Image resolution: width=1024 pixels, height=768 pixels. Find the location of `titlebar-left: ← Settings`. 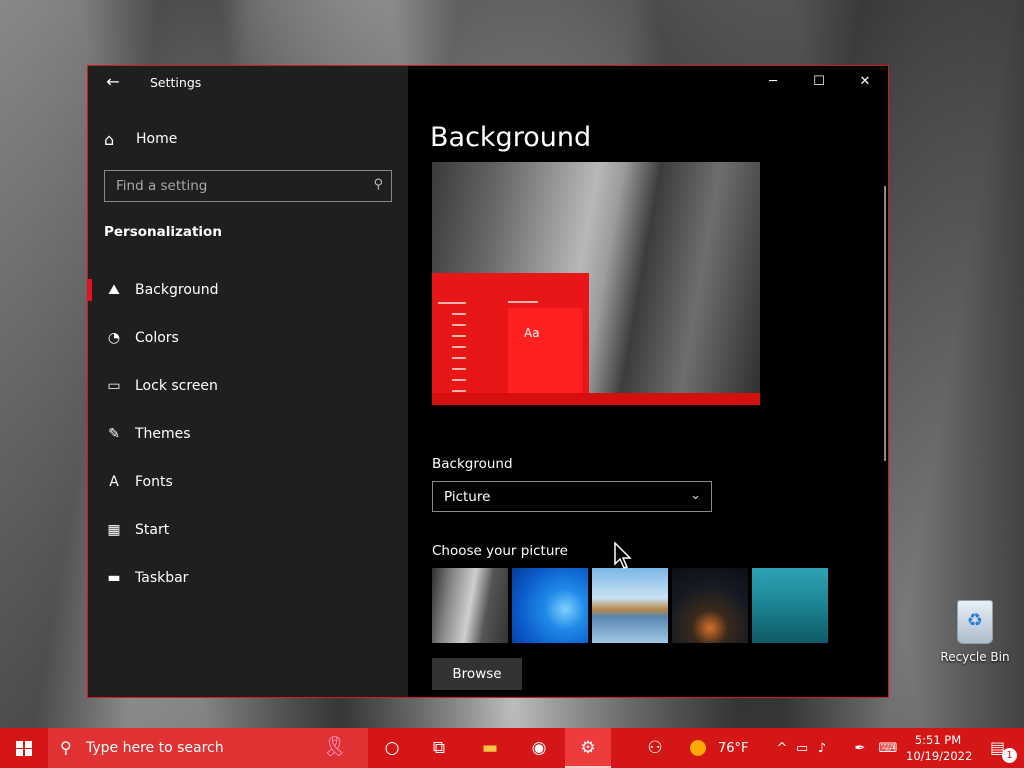

titlebar-left: ← Settings is located at coordinates (248, 82).